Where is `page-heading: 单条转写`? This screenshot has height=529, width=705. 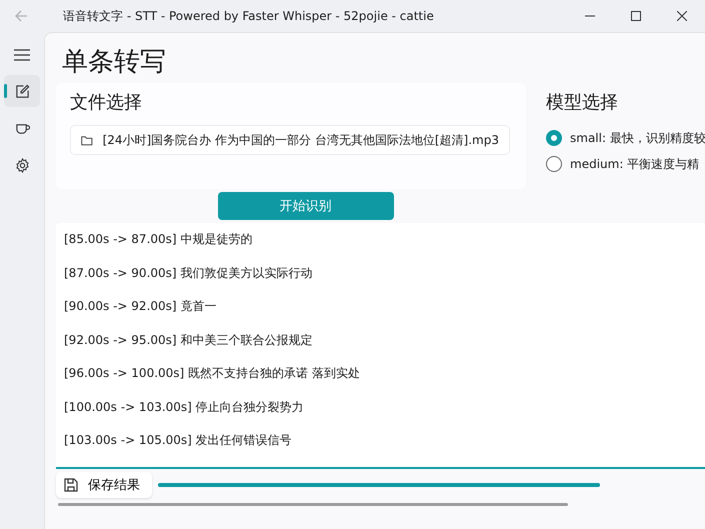 page-heading: 单条转写 is located at coordinates (114, 62).